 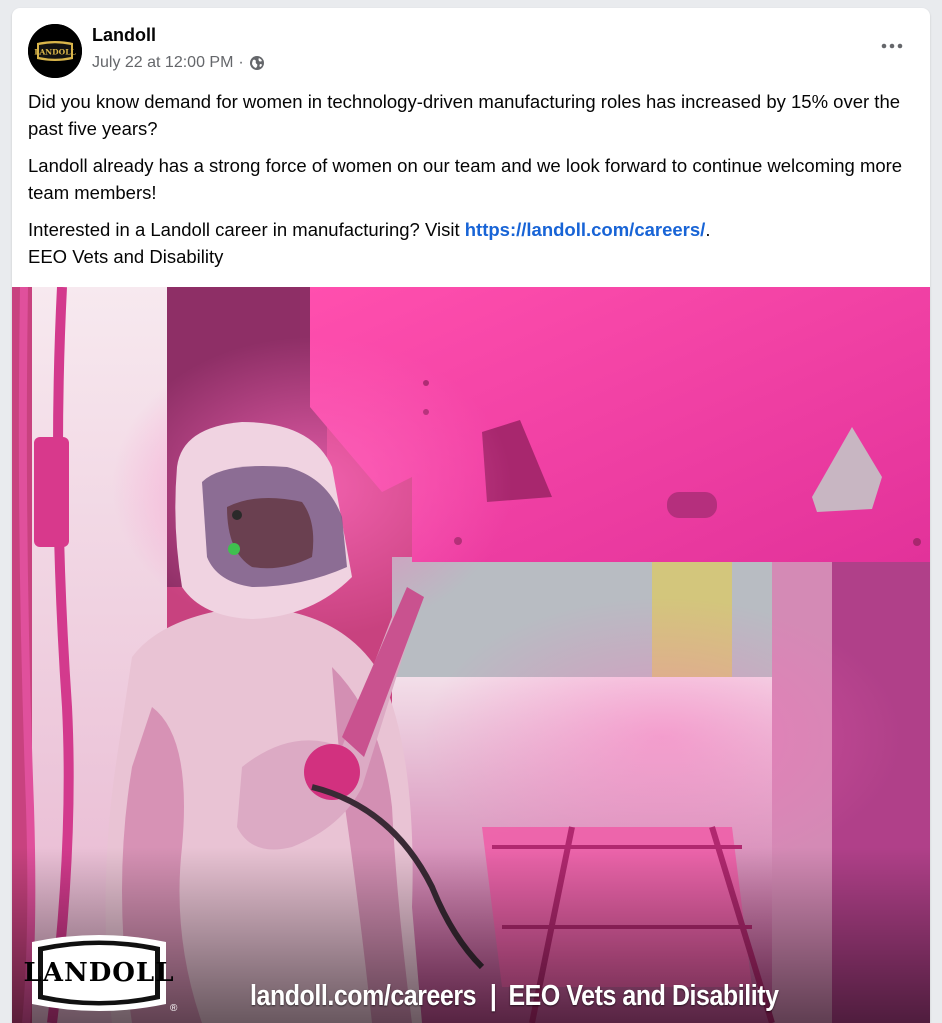 I want to click on post-meta: July 22 at 12:00 PM ·, so click(x=178, y=63).